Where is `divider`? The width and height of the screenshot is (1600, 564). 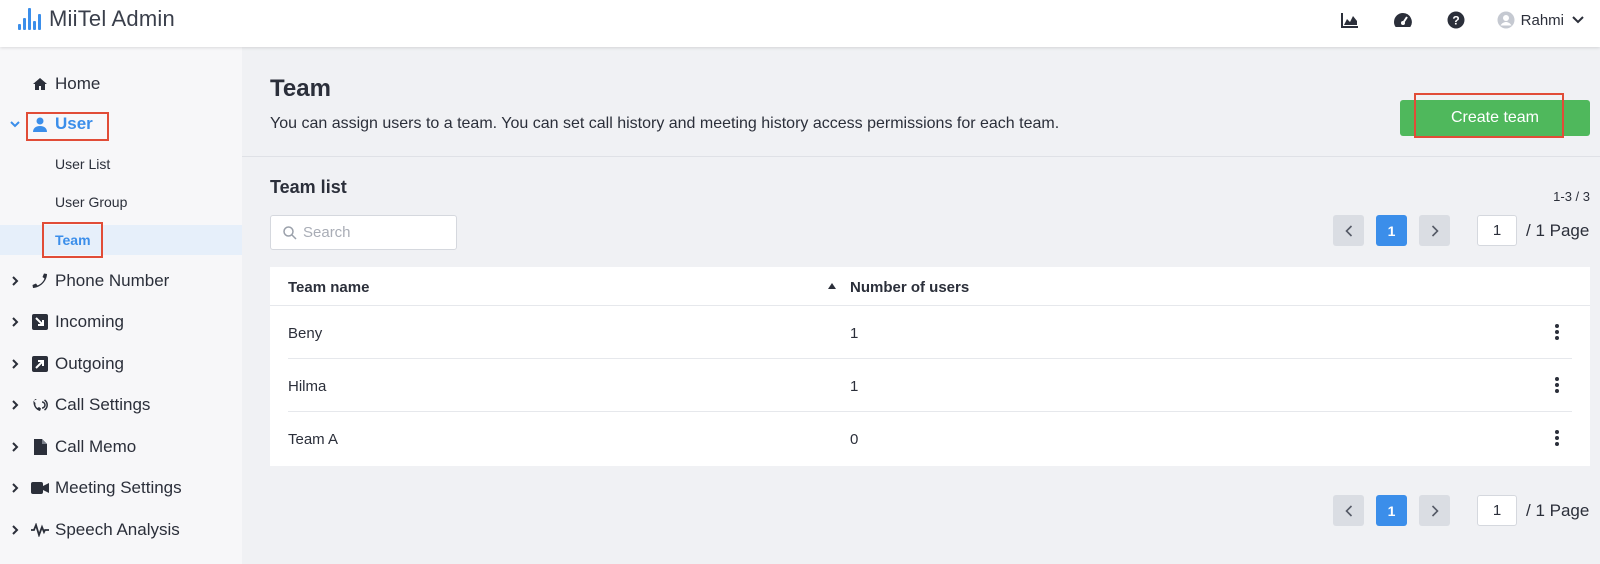 divider is located at coordinates (921, 156).